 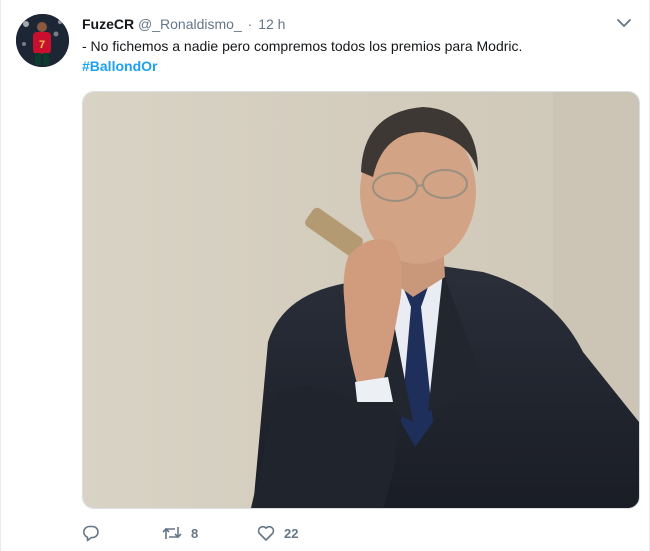 What do you see at coordinates (624, 23) in the screenshot?
I see `chevron-down-icon` at bounding box center [624, 23].